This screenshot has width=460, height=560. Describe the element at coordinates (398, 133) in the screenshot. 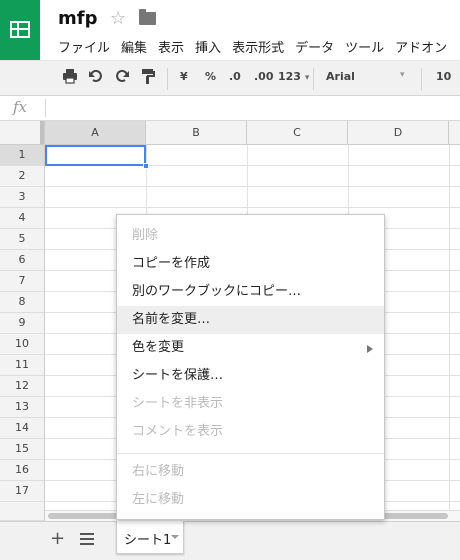

I see `column-header-d: D` at that location.